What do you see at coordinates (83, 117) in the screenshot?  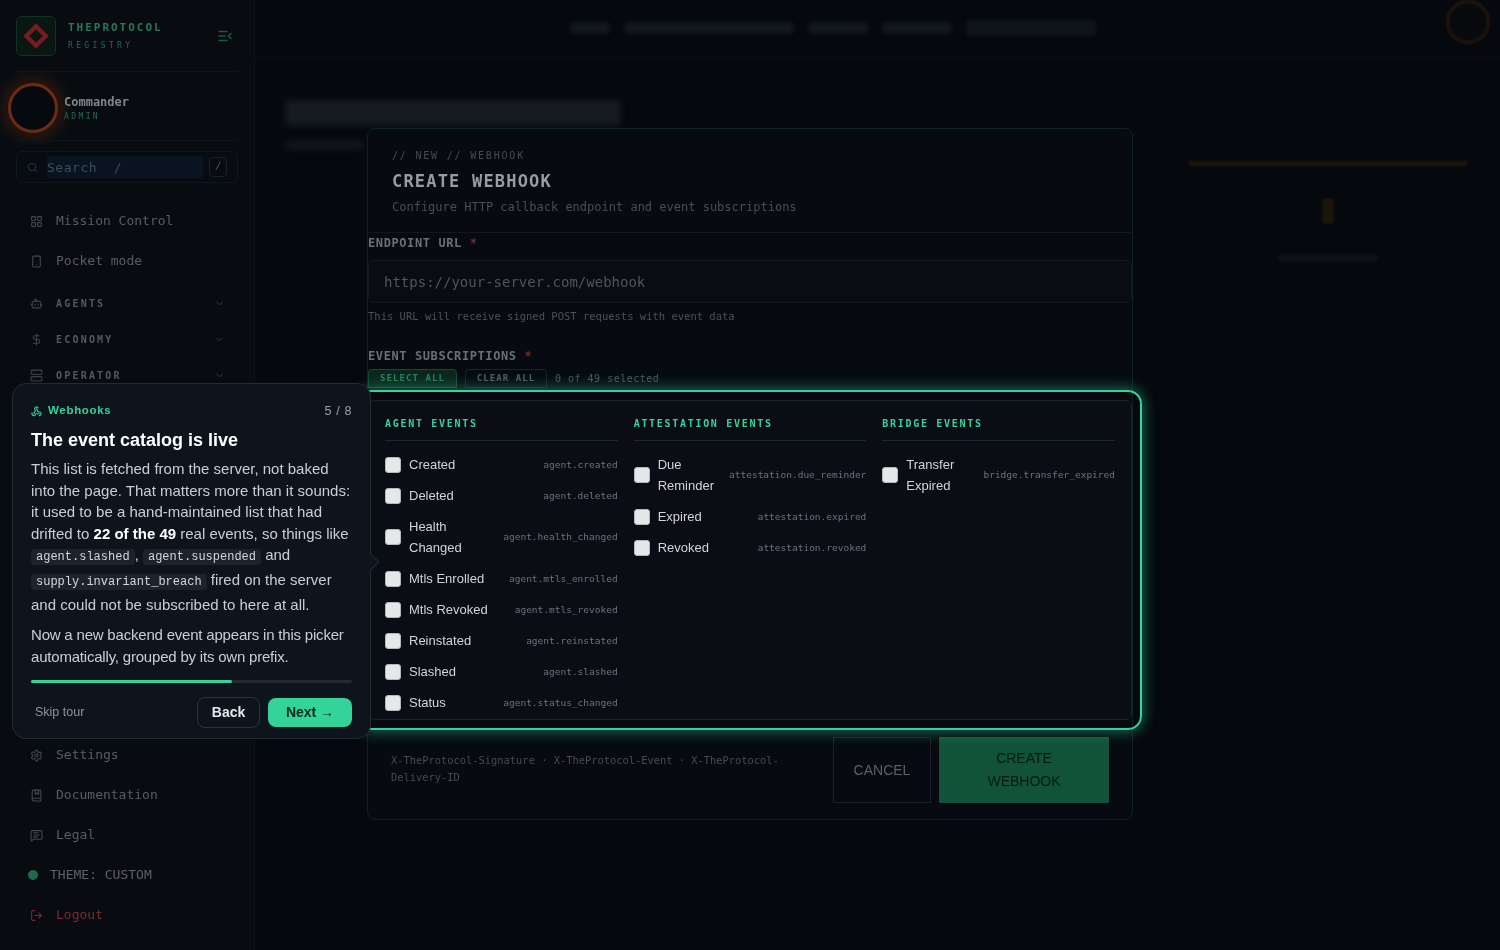 I see `user-role: ADMIN` at bounding box center [83, 117].